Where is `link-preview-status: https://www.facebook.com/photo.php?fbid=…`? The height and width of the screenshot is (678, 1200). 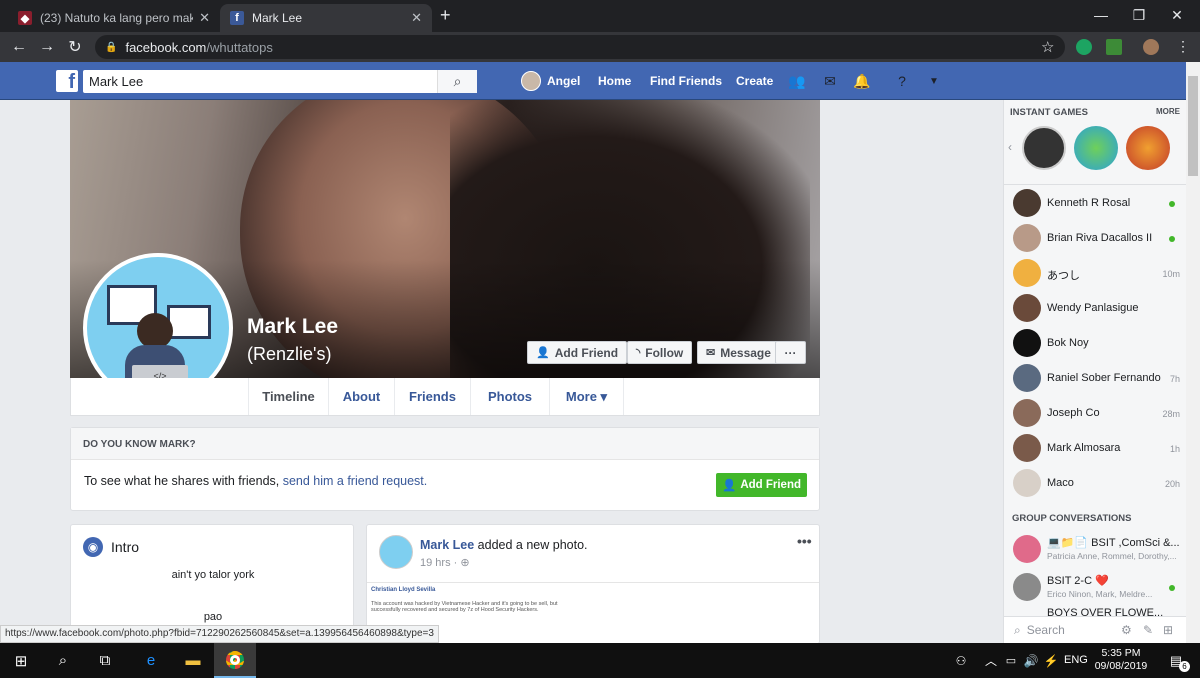 link-preview-status: https://www.facebook.com/photo.php?fbid=… is located at coordinates (219, 634).